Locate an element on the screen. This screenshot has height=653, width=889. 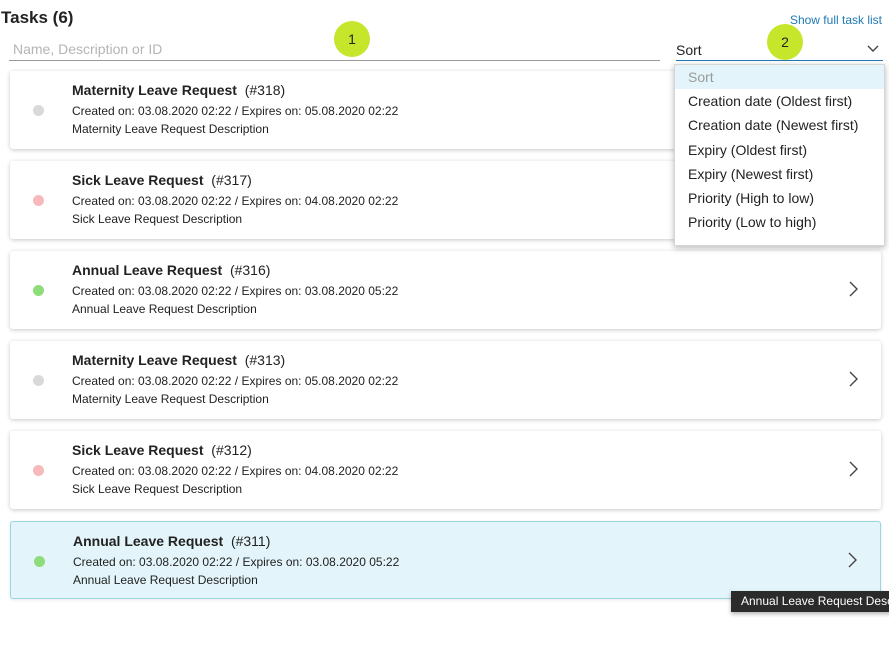
sort-select-value: Sort is located at coordinates (689, 50).